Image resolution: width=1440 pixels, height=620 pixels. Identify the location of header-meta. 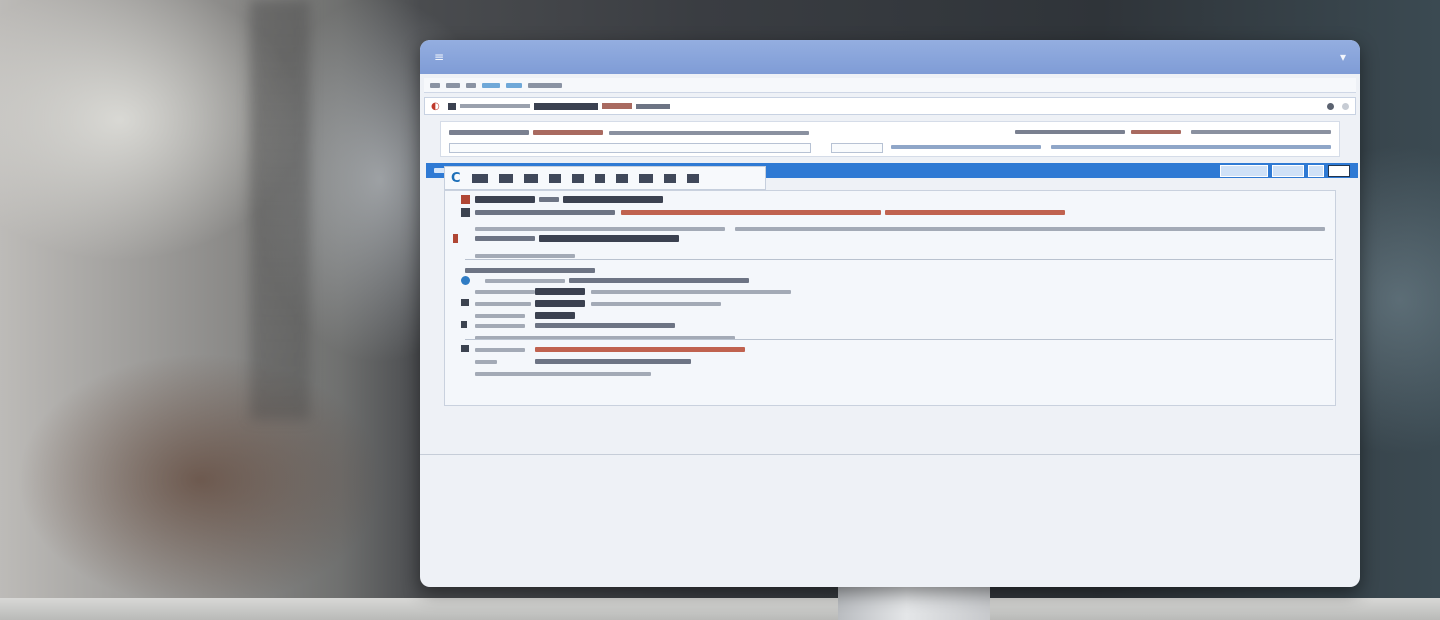
(1070, 132).